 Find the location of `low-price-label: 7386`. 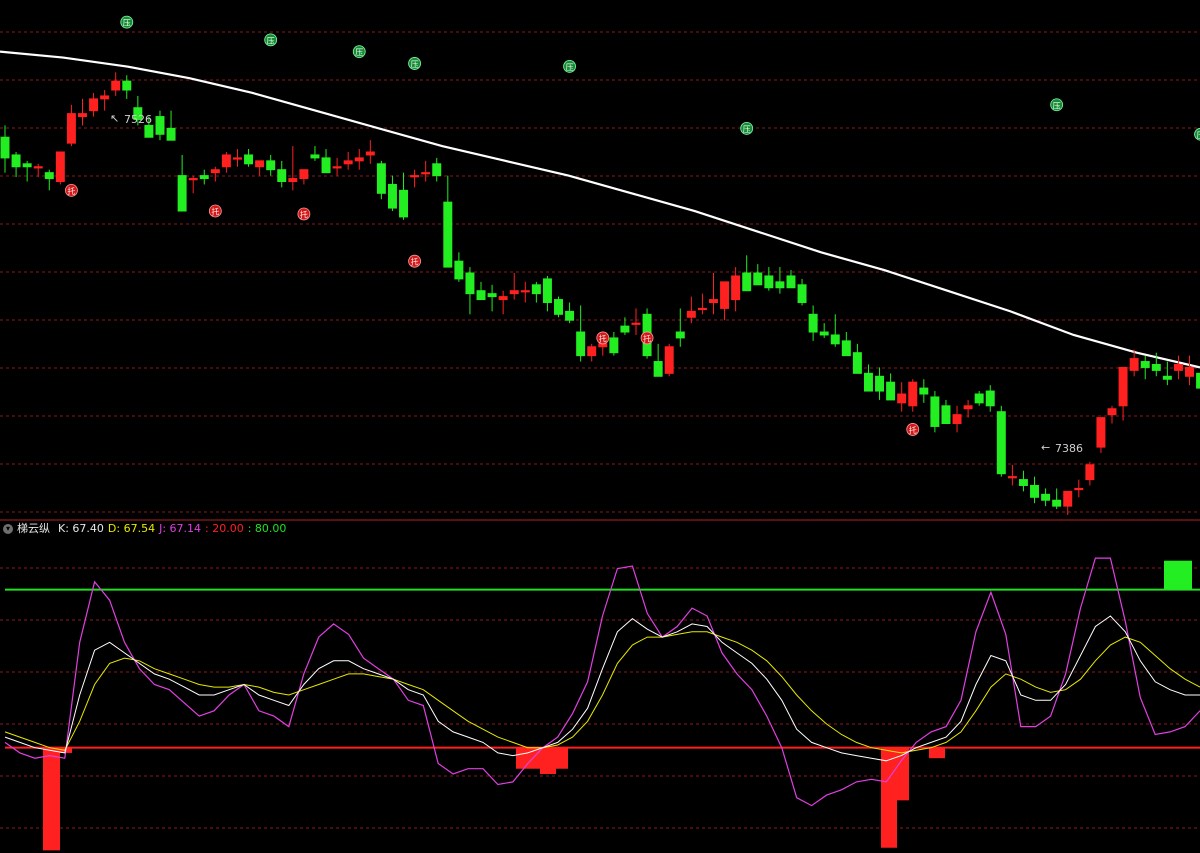

low-price-label: 7386 is located at coordinates (1069, 448).